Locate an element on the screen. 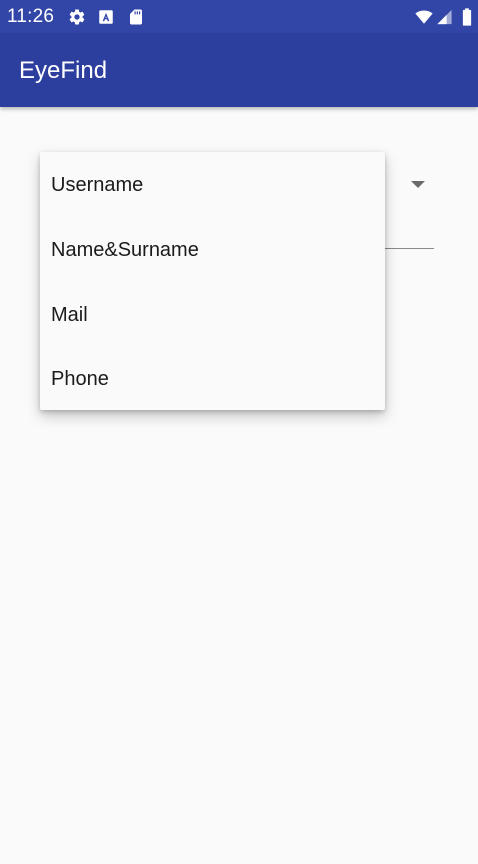 Image resolution: width=478 pixels, height=864 pixels. dropdown-option-label: Name&Surname is located at coordinates (125, 250).